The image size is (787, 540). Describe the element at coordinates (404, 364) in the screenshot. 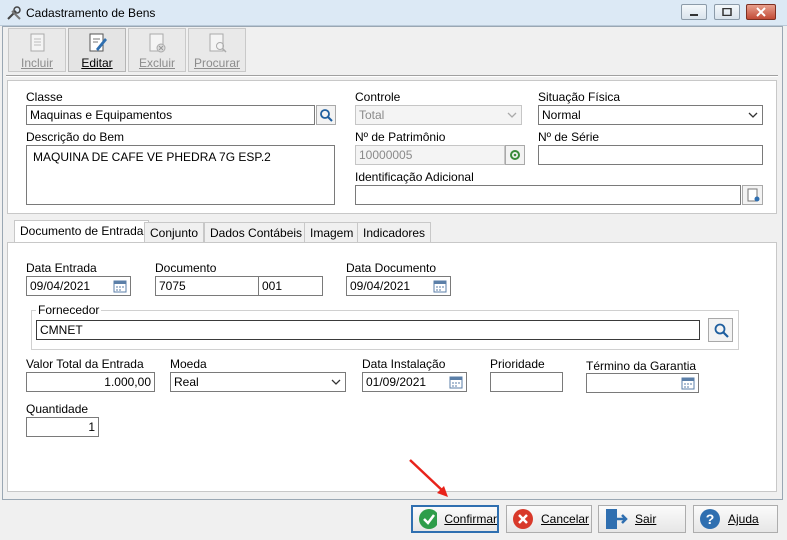

I see `data-instalacao-label: Data Instalação` at that location.